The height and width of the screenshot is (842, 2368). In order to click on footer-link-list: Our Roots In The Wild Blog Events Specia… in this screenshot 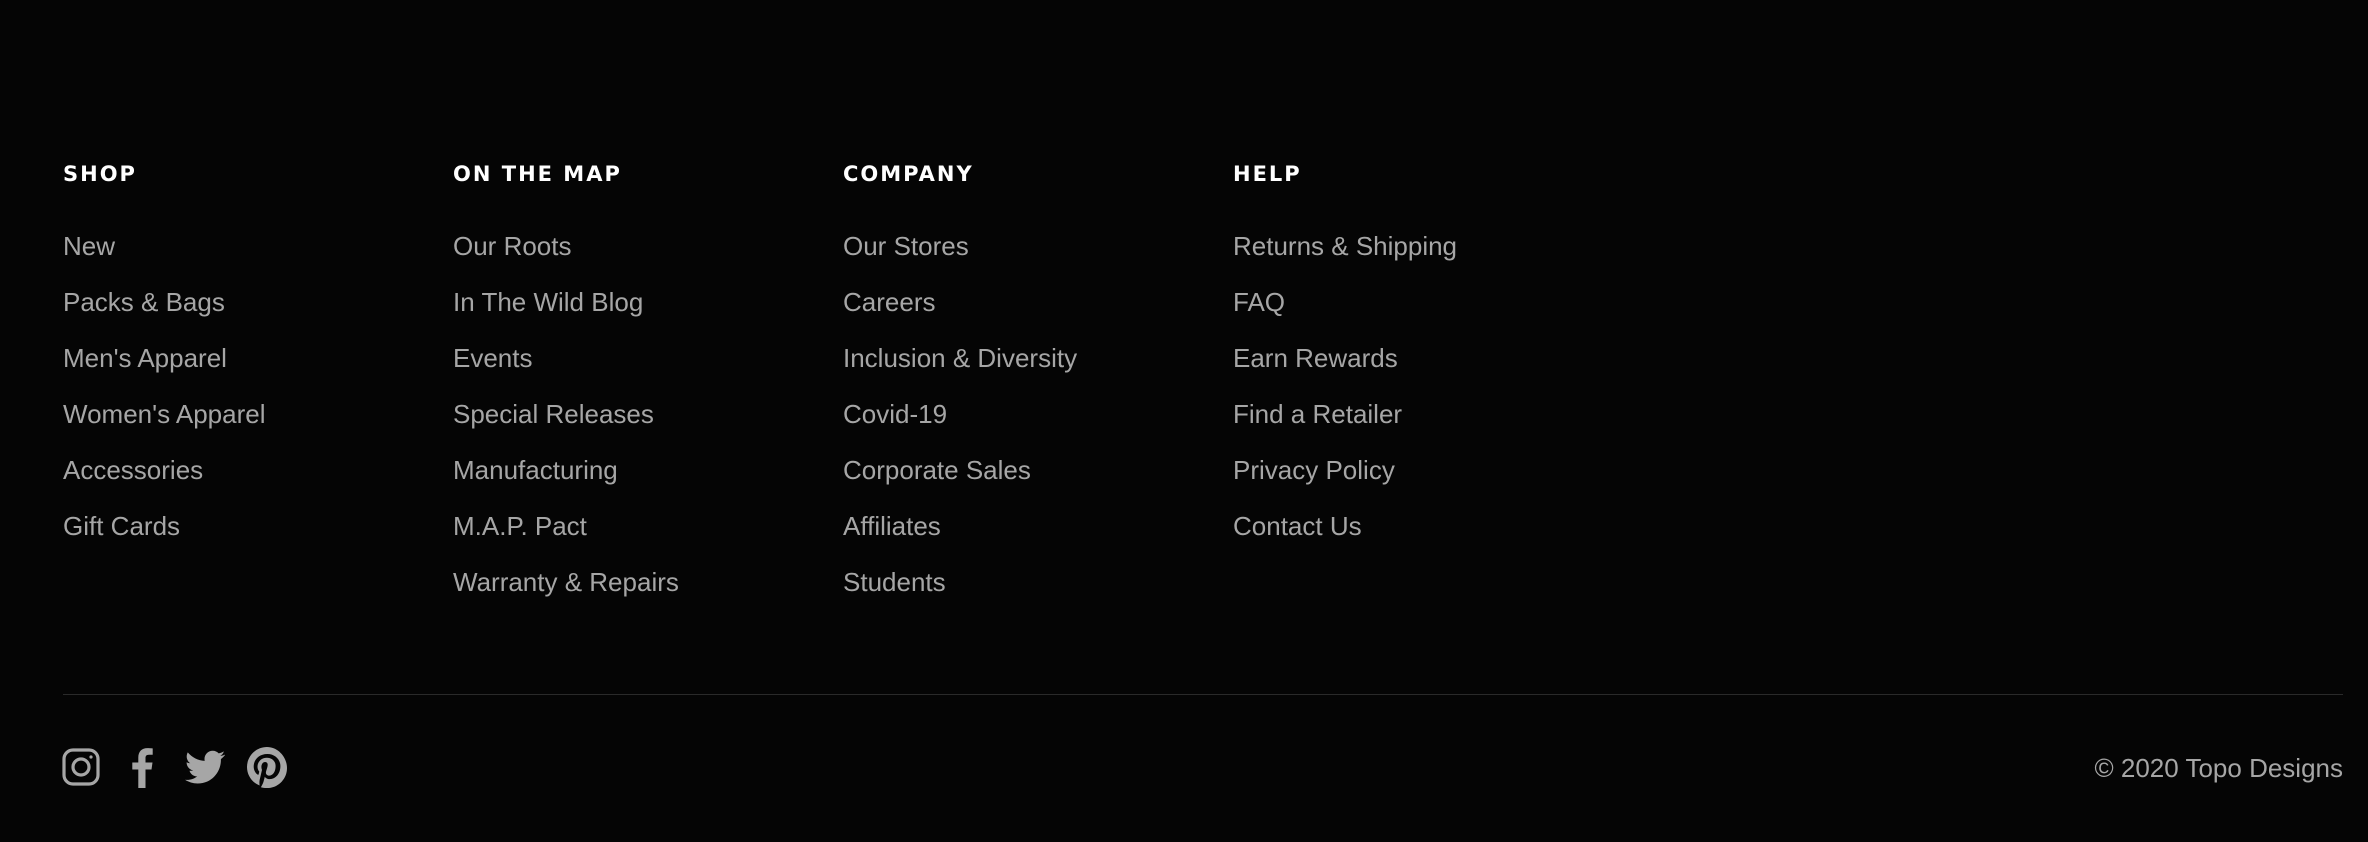, I will do `click(648, 424)`.